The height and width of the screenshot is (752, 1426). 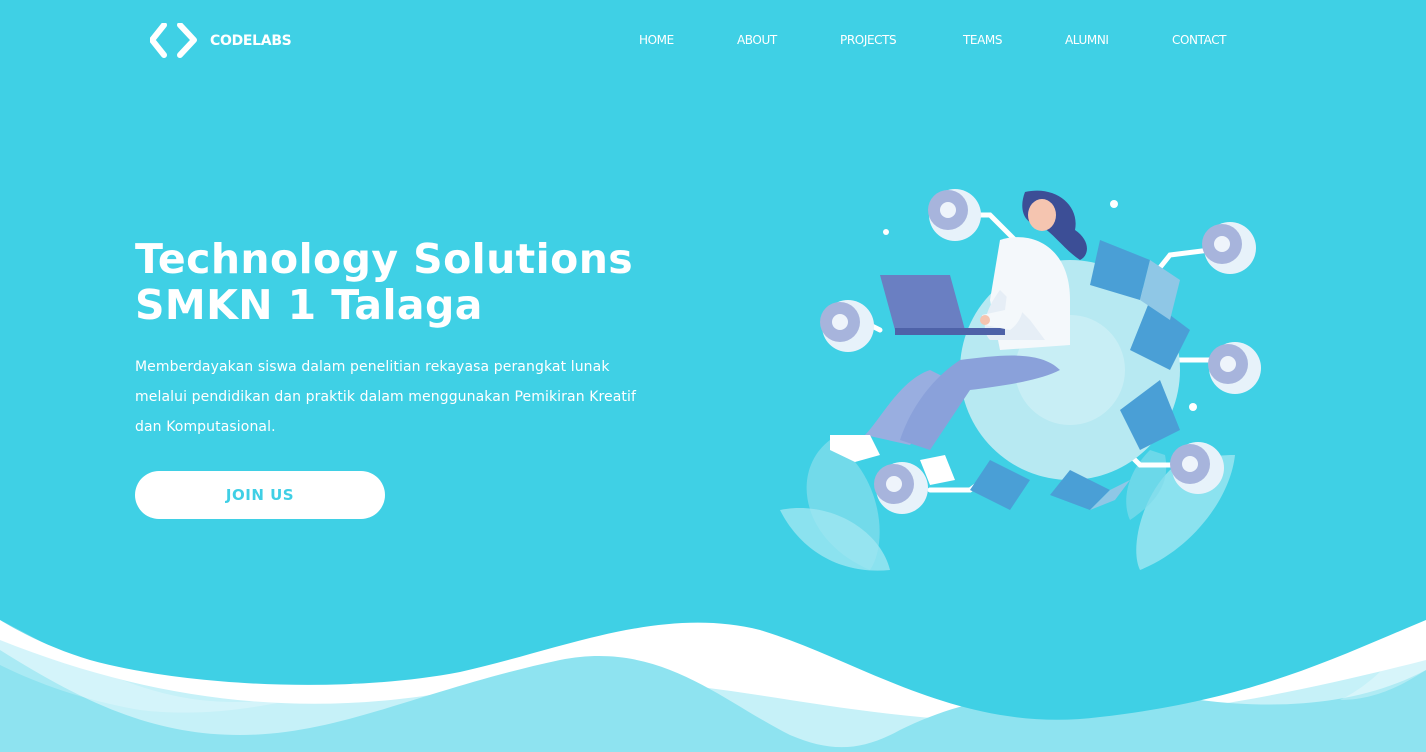 I want to click on brand-logo: CODELABS, so click(x=221, y=41).